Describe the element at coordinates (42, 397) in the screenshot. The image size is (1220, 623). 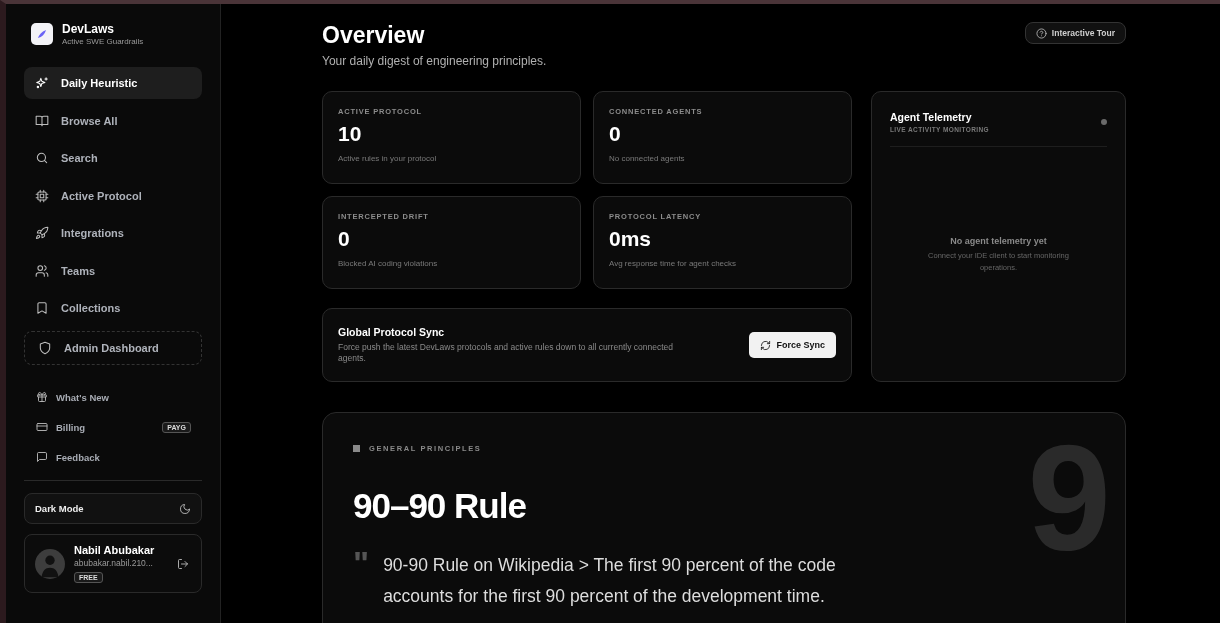
I see `gift-icon` at that location.